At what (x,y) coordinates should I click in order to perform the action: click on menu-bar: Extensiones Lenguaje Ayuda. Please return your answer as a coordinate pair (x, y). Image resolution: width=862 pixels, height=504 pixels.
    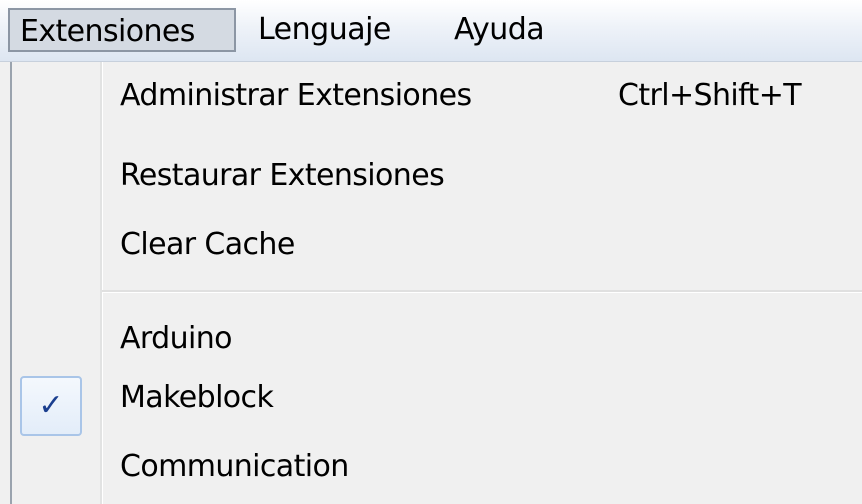
    Looking at the image, I should click on (431, 31).